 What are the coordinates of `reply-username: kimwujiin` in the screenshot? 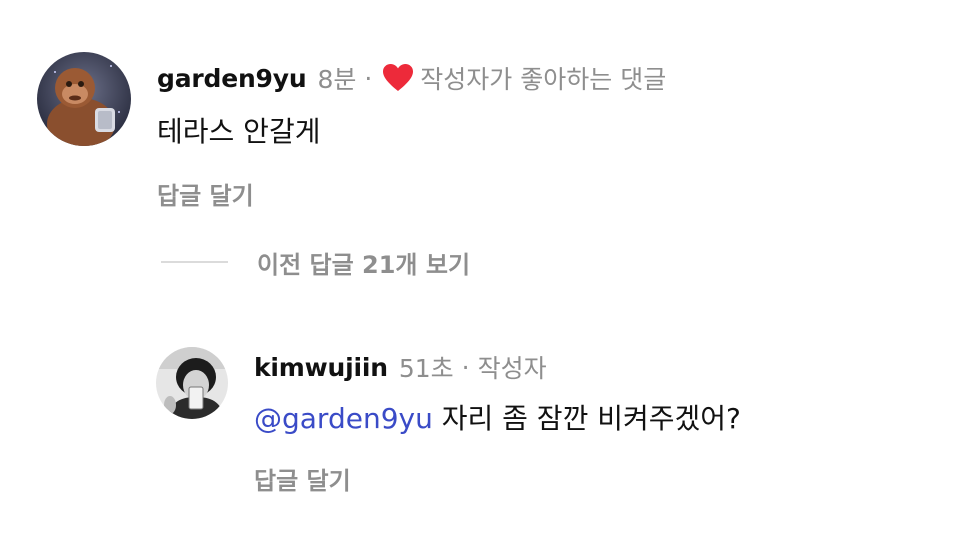 It's located at (321, 367).